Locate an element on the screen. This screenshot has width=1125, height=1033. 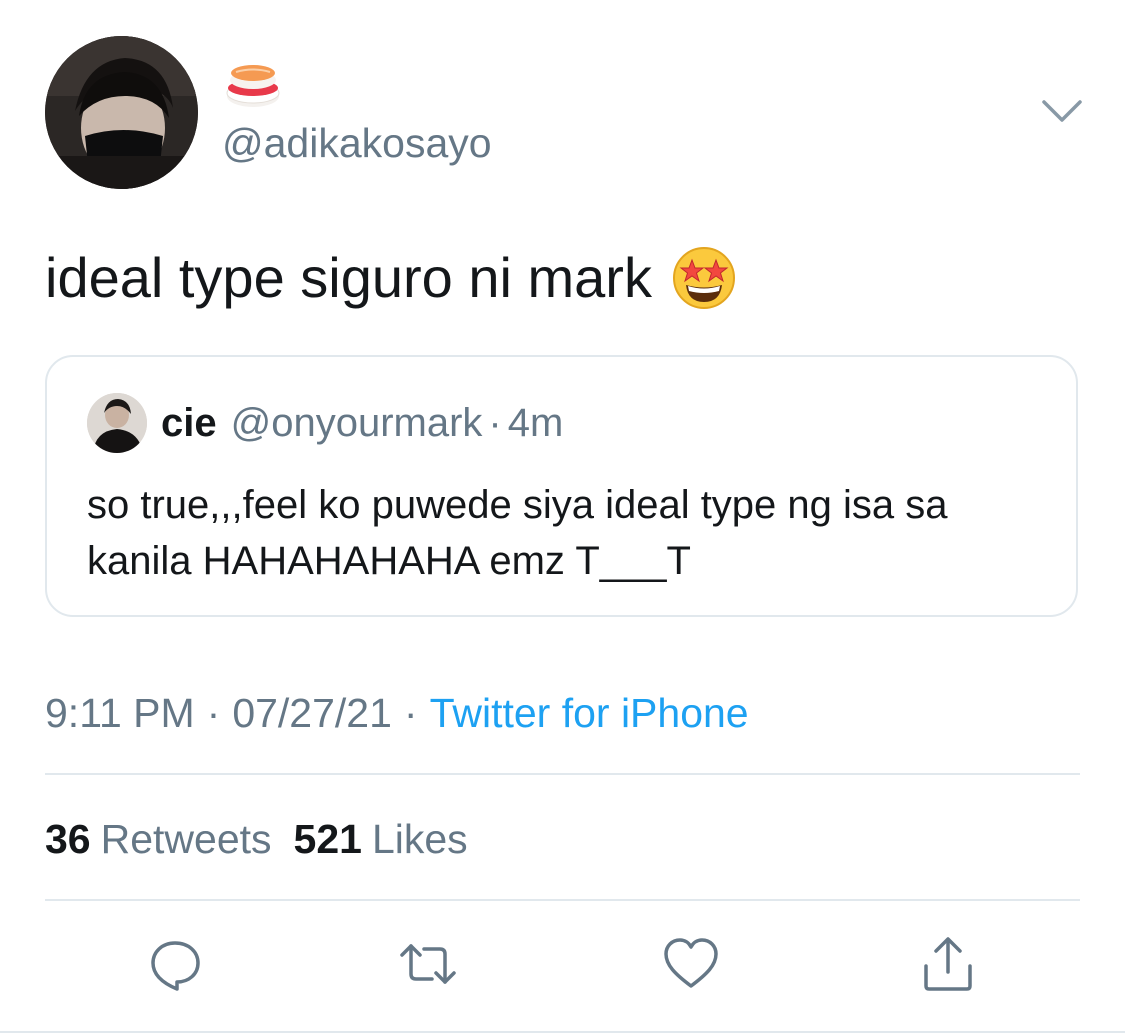
tweet-date: 07/27/21 is located at coordinates (312, 713).